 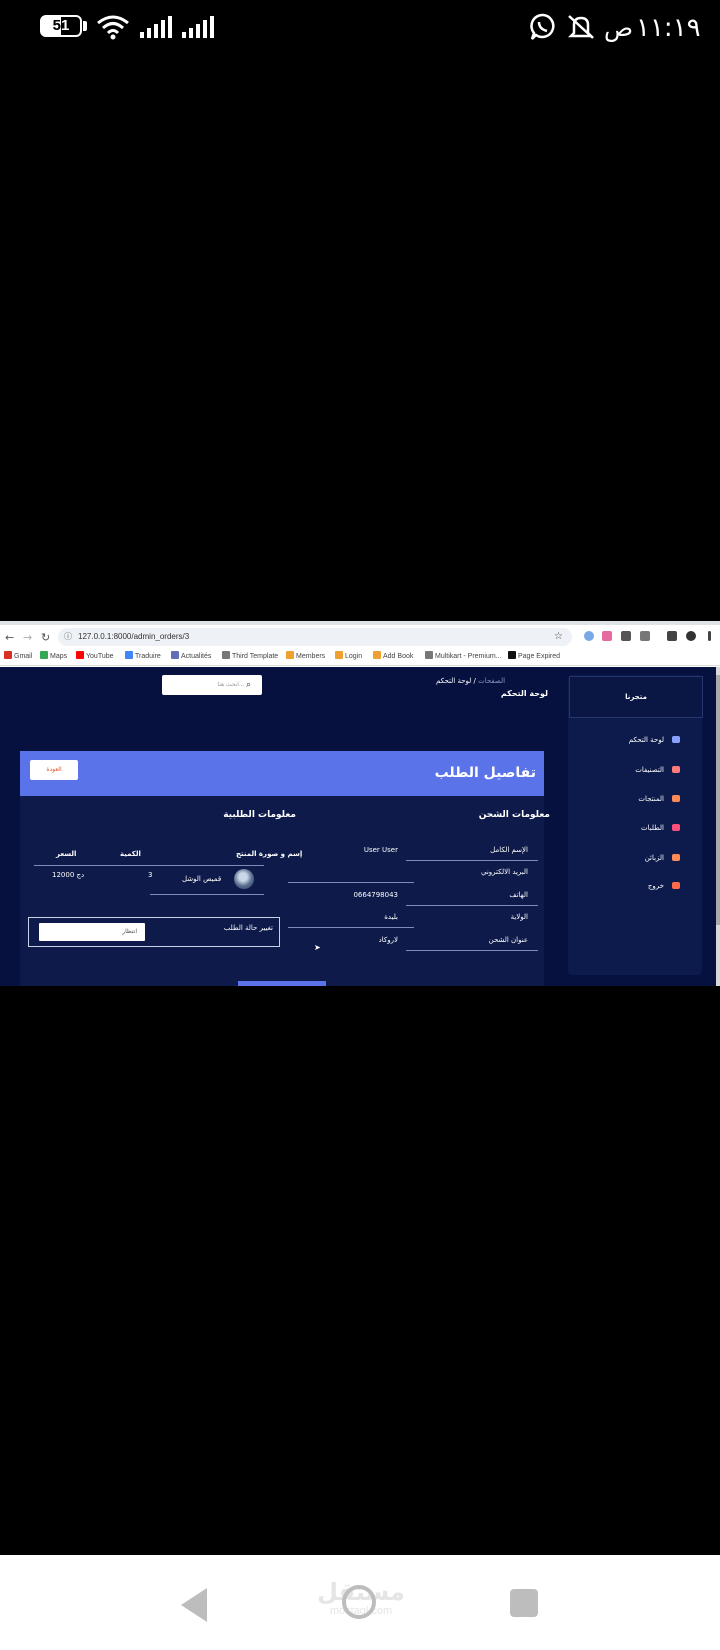 What do you see at coordinates (636, 697) in the screenshot?
I see `brand-box: متجرنا` at bounding box center [636, 697].